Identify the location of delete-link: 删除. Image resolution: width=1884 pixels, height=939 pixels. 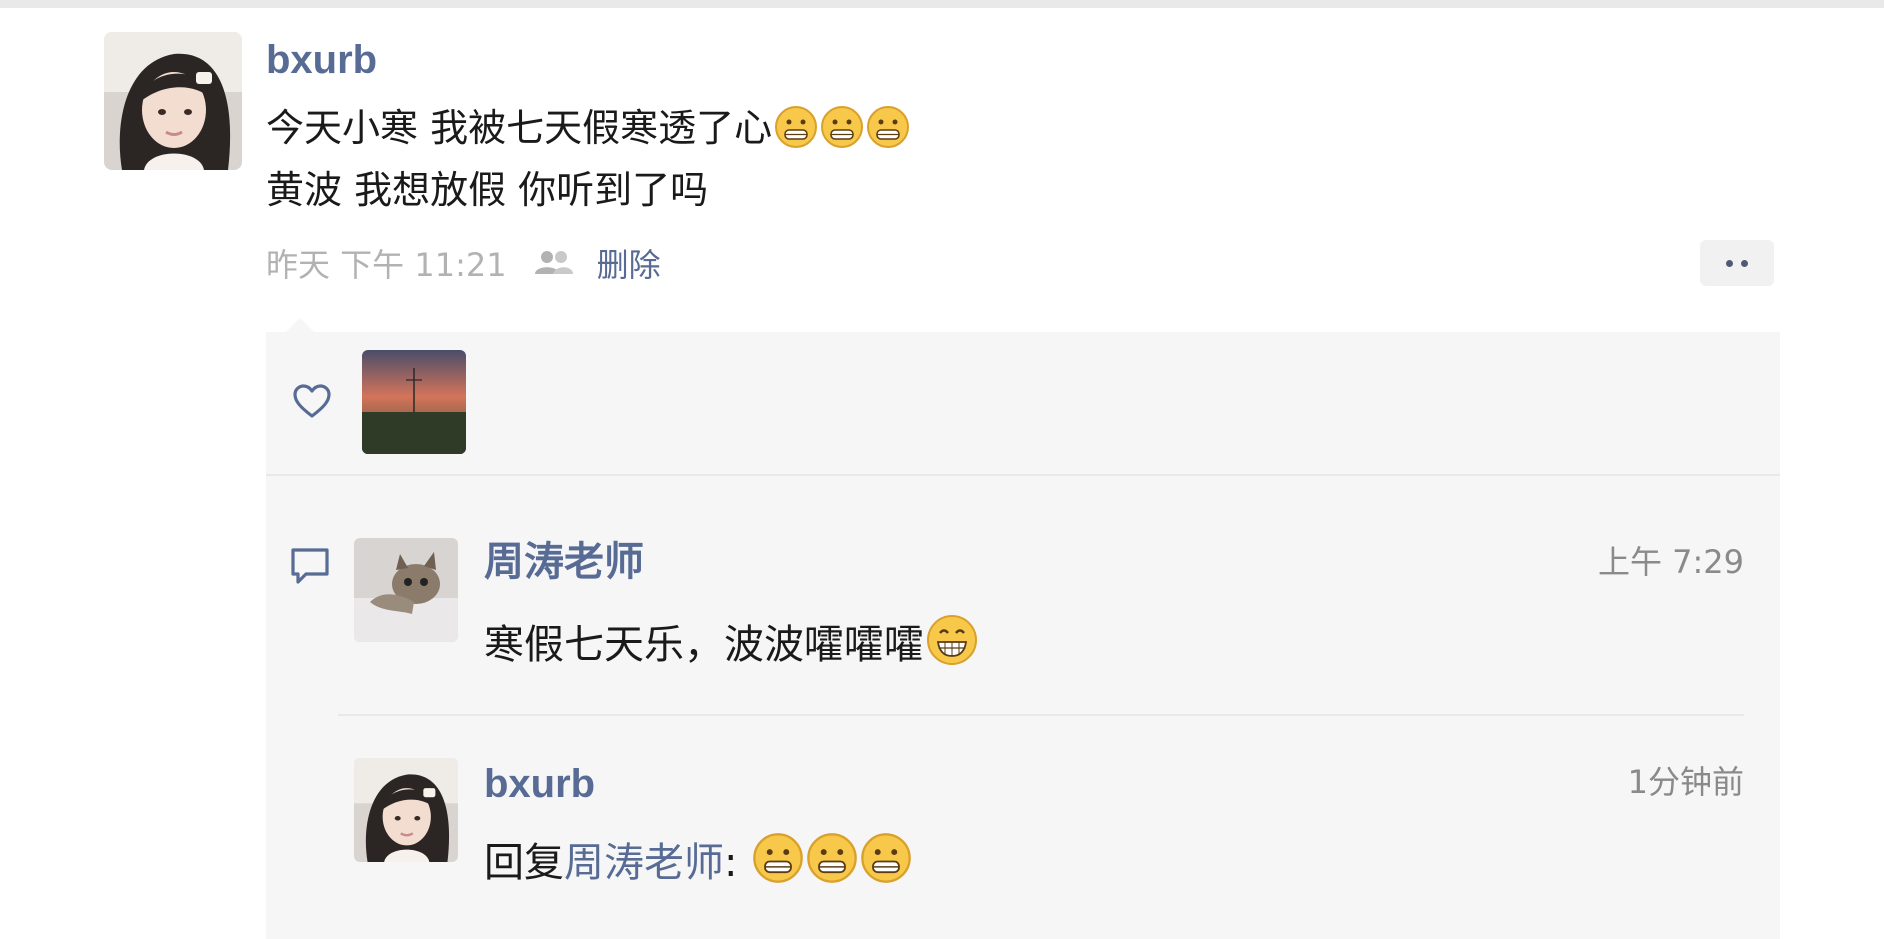
(629, 263).